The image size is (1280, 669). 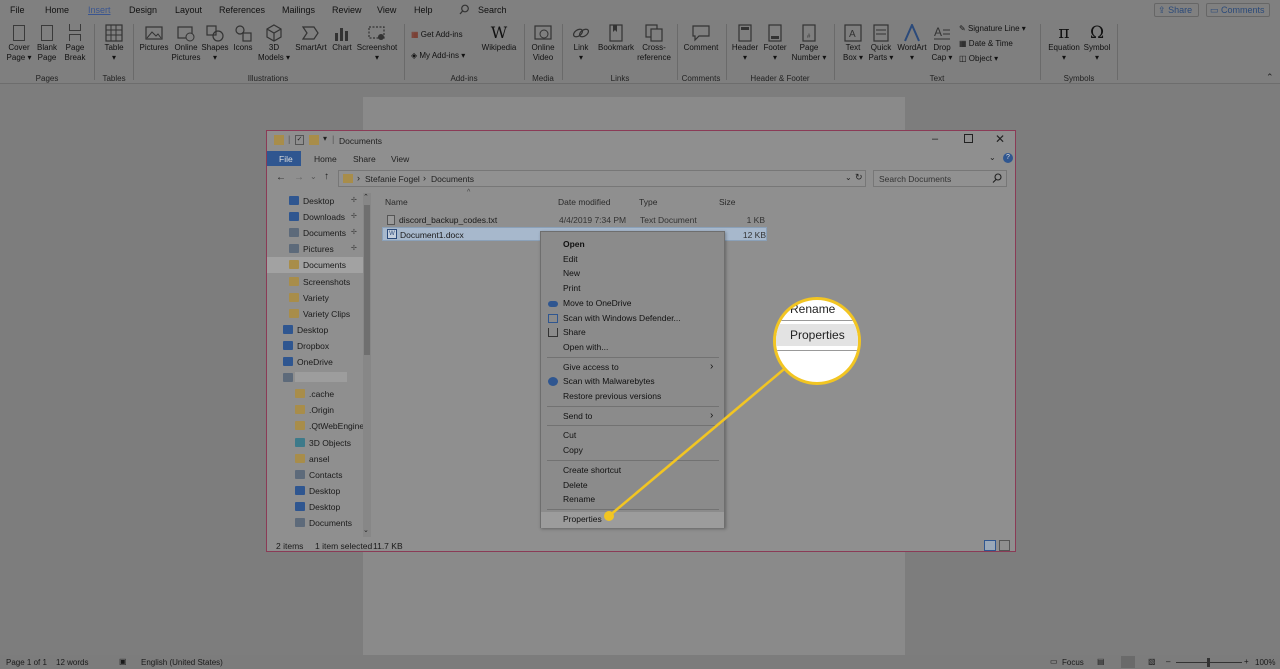 What do you see at coordinates (274, 43) in the screenshot?
I see `3d-models-button: 3D Models ▾` at bounding box center [274, 43].